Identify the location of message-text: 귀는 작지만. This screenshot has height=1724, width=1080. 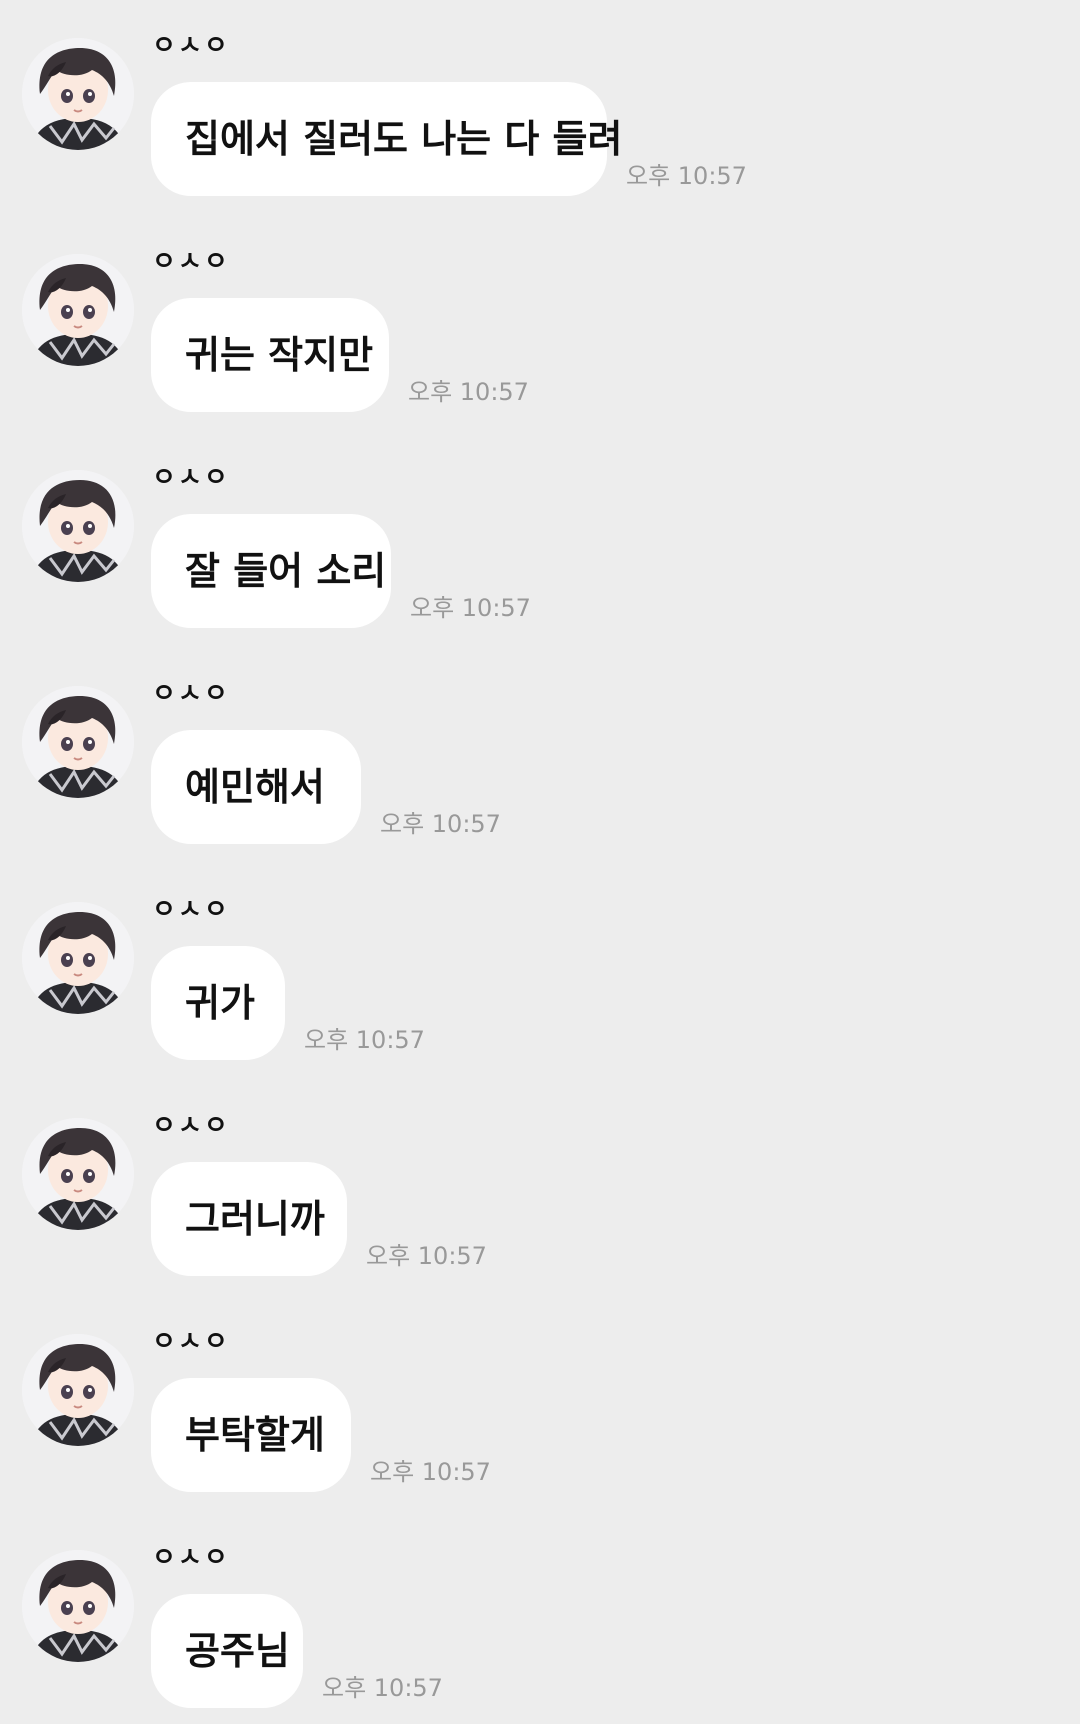
(279, 355).